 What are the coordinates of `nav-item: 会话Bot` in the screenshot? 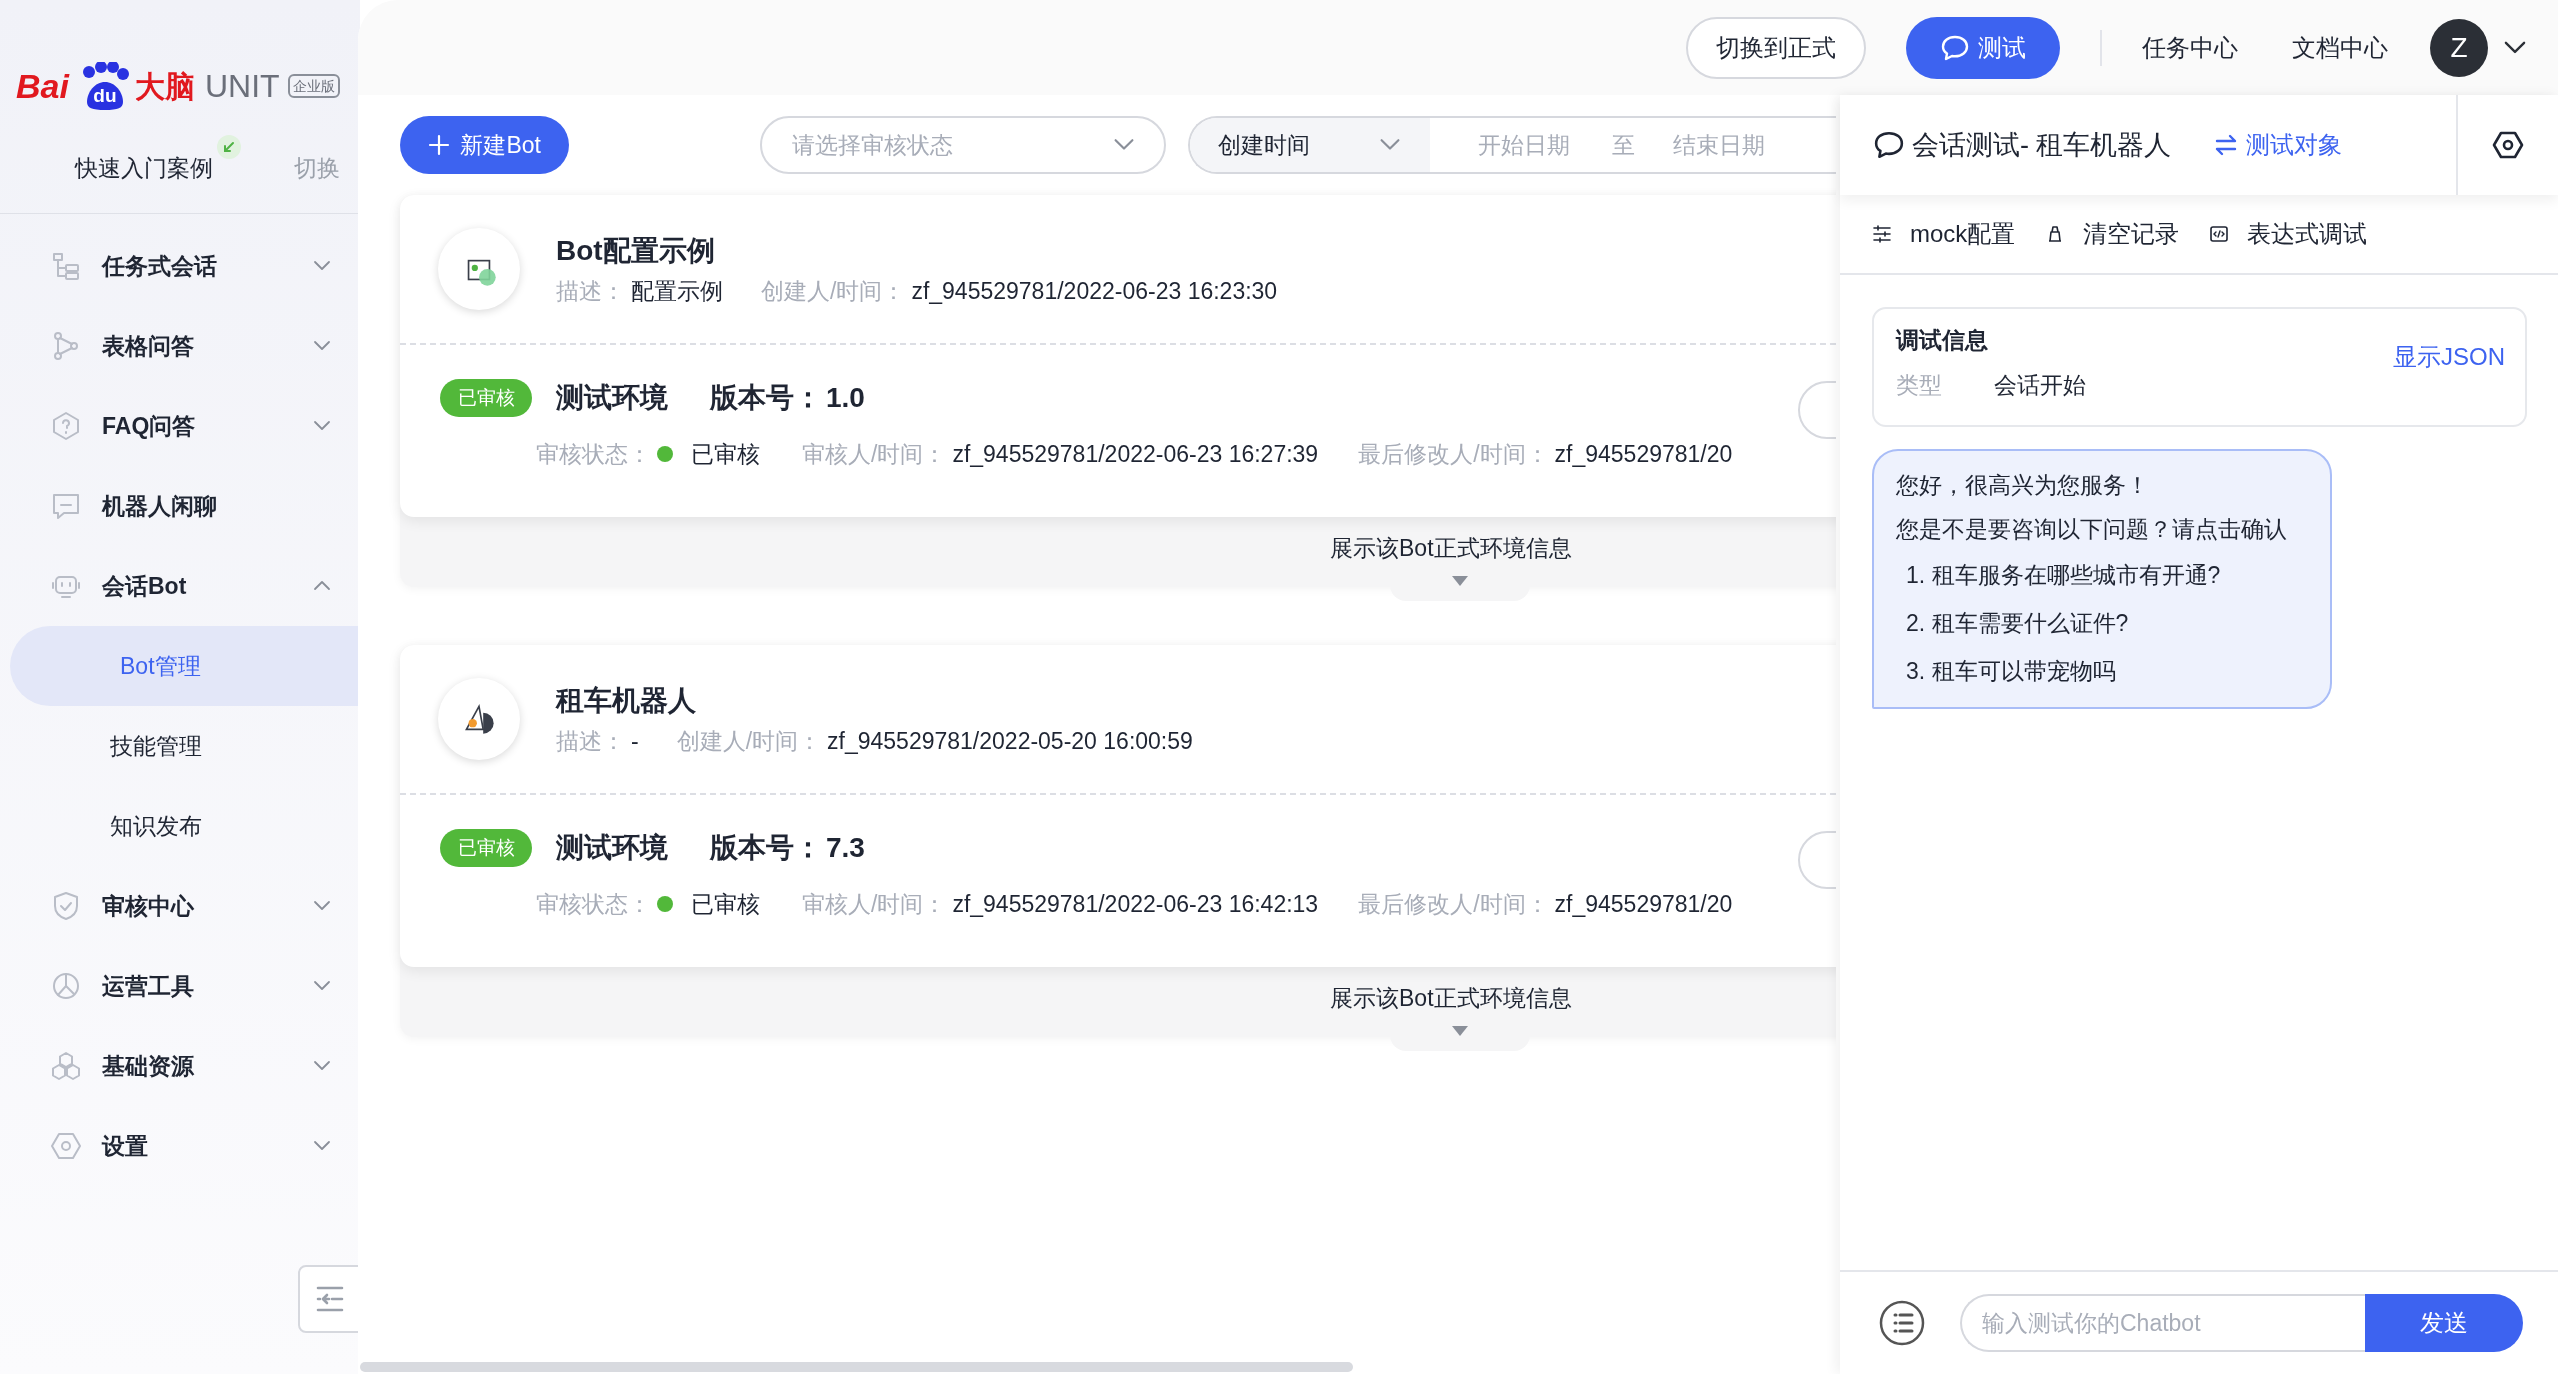 It's located at (180, 586).